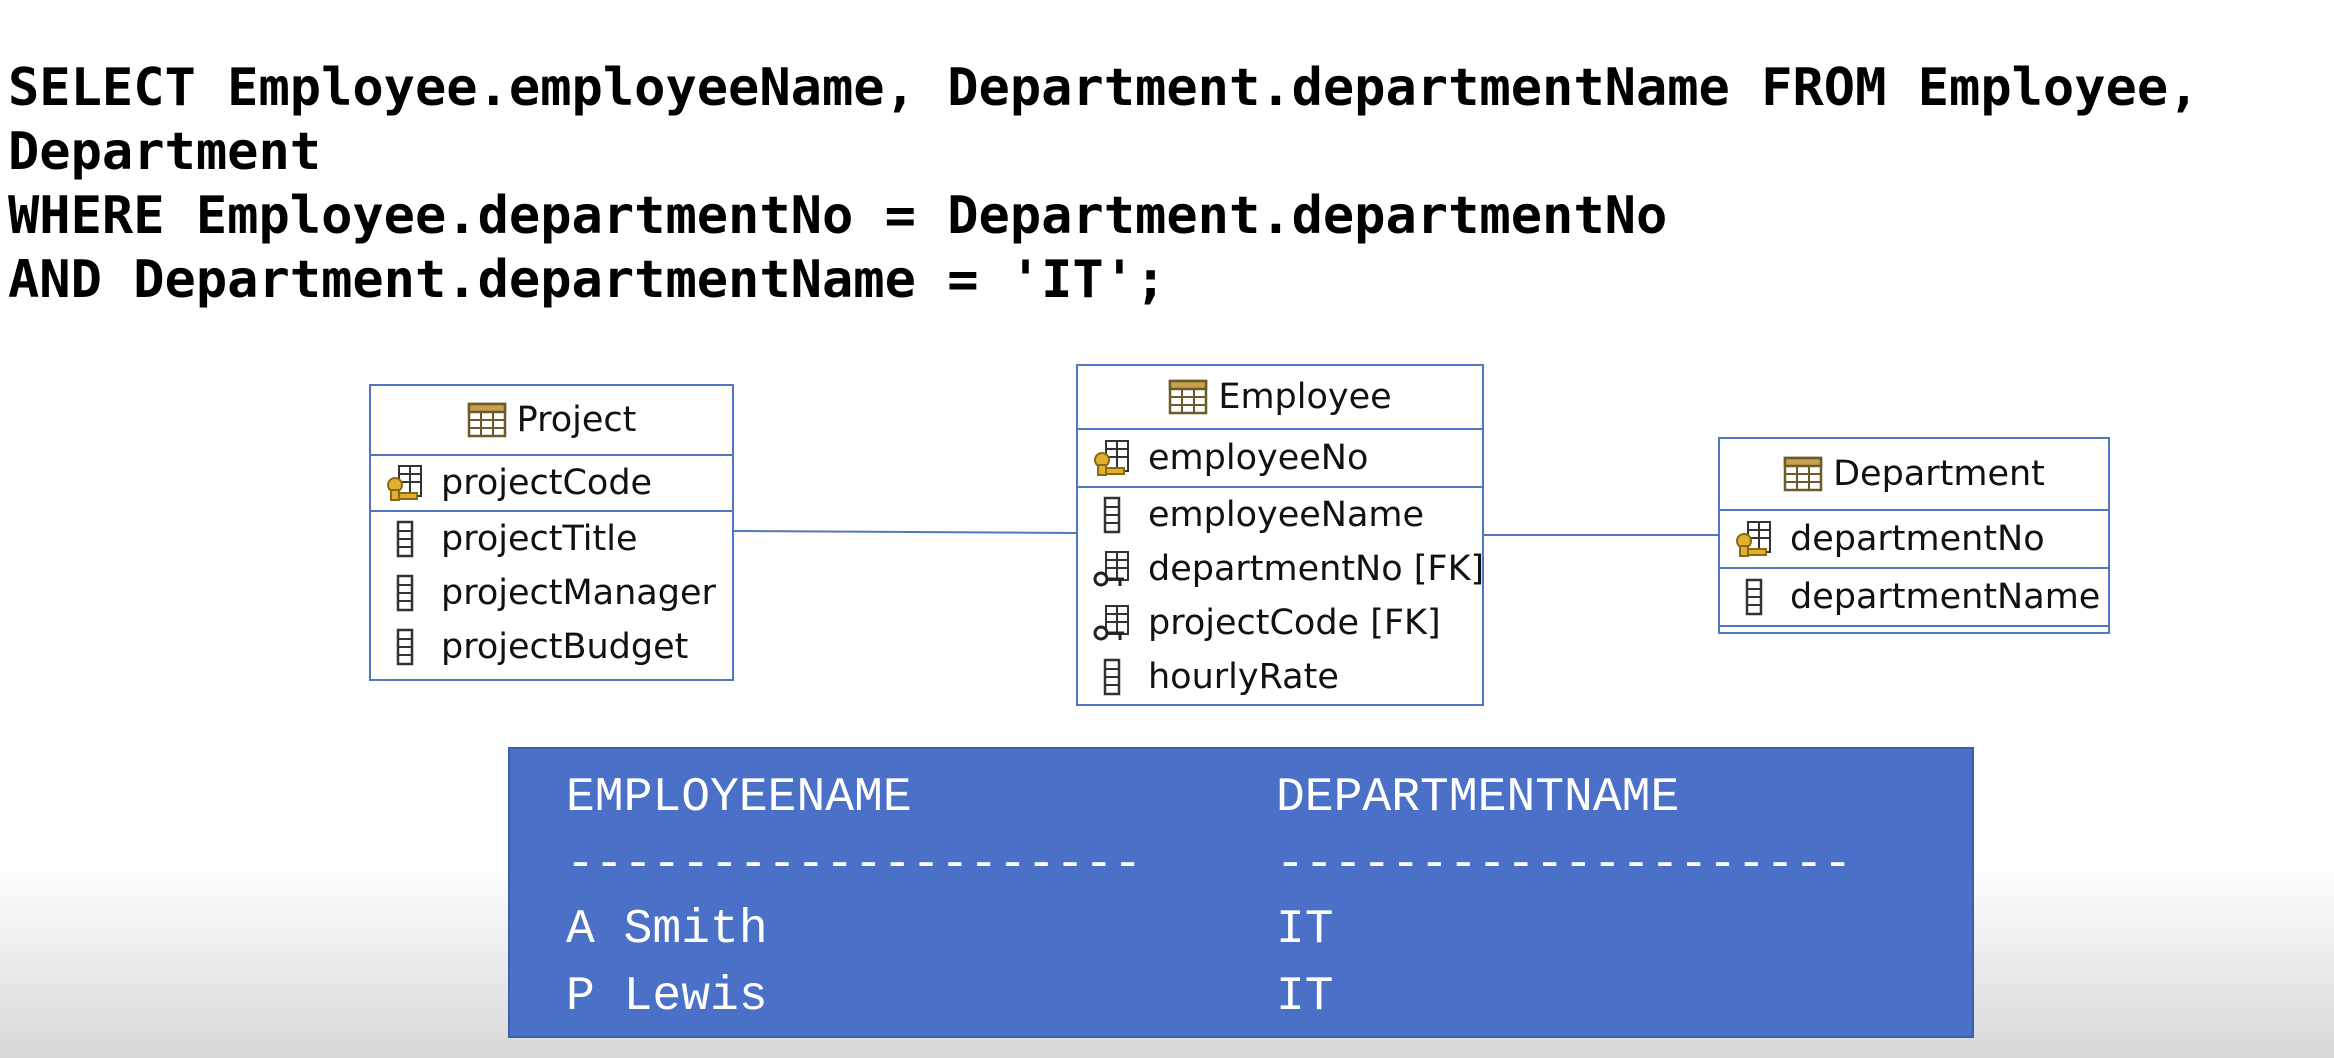 The width and height of the screenshot is (2334, 1058). I want to click on department-entity-title: Department, so click(1939, 474).